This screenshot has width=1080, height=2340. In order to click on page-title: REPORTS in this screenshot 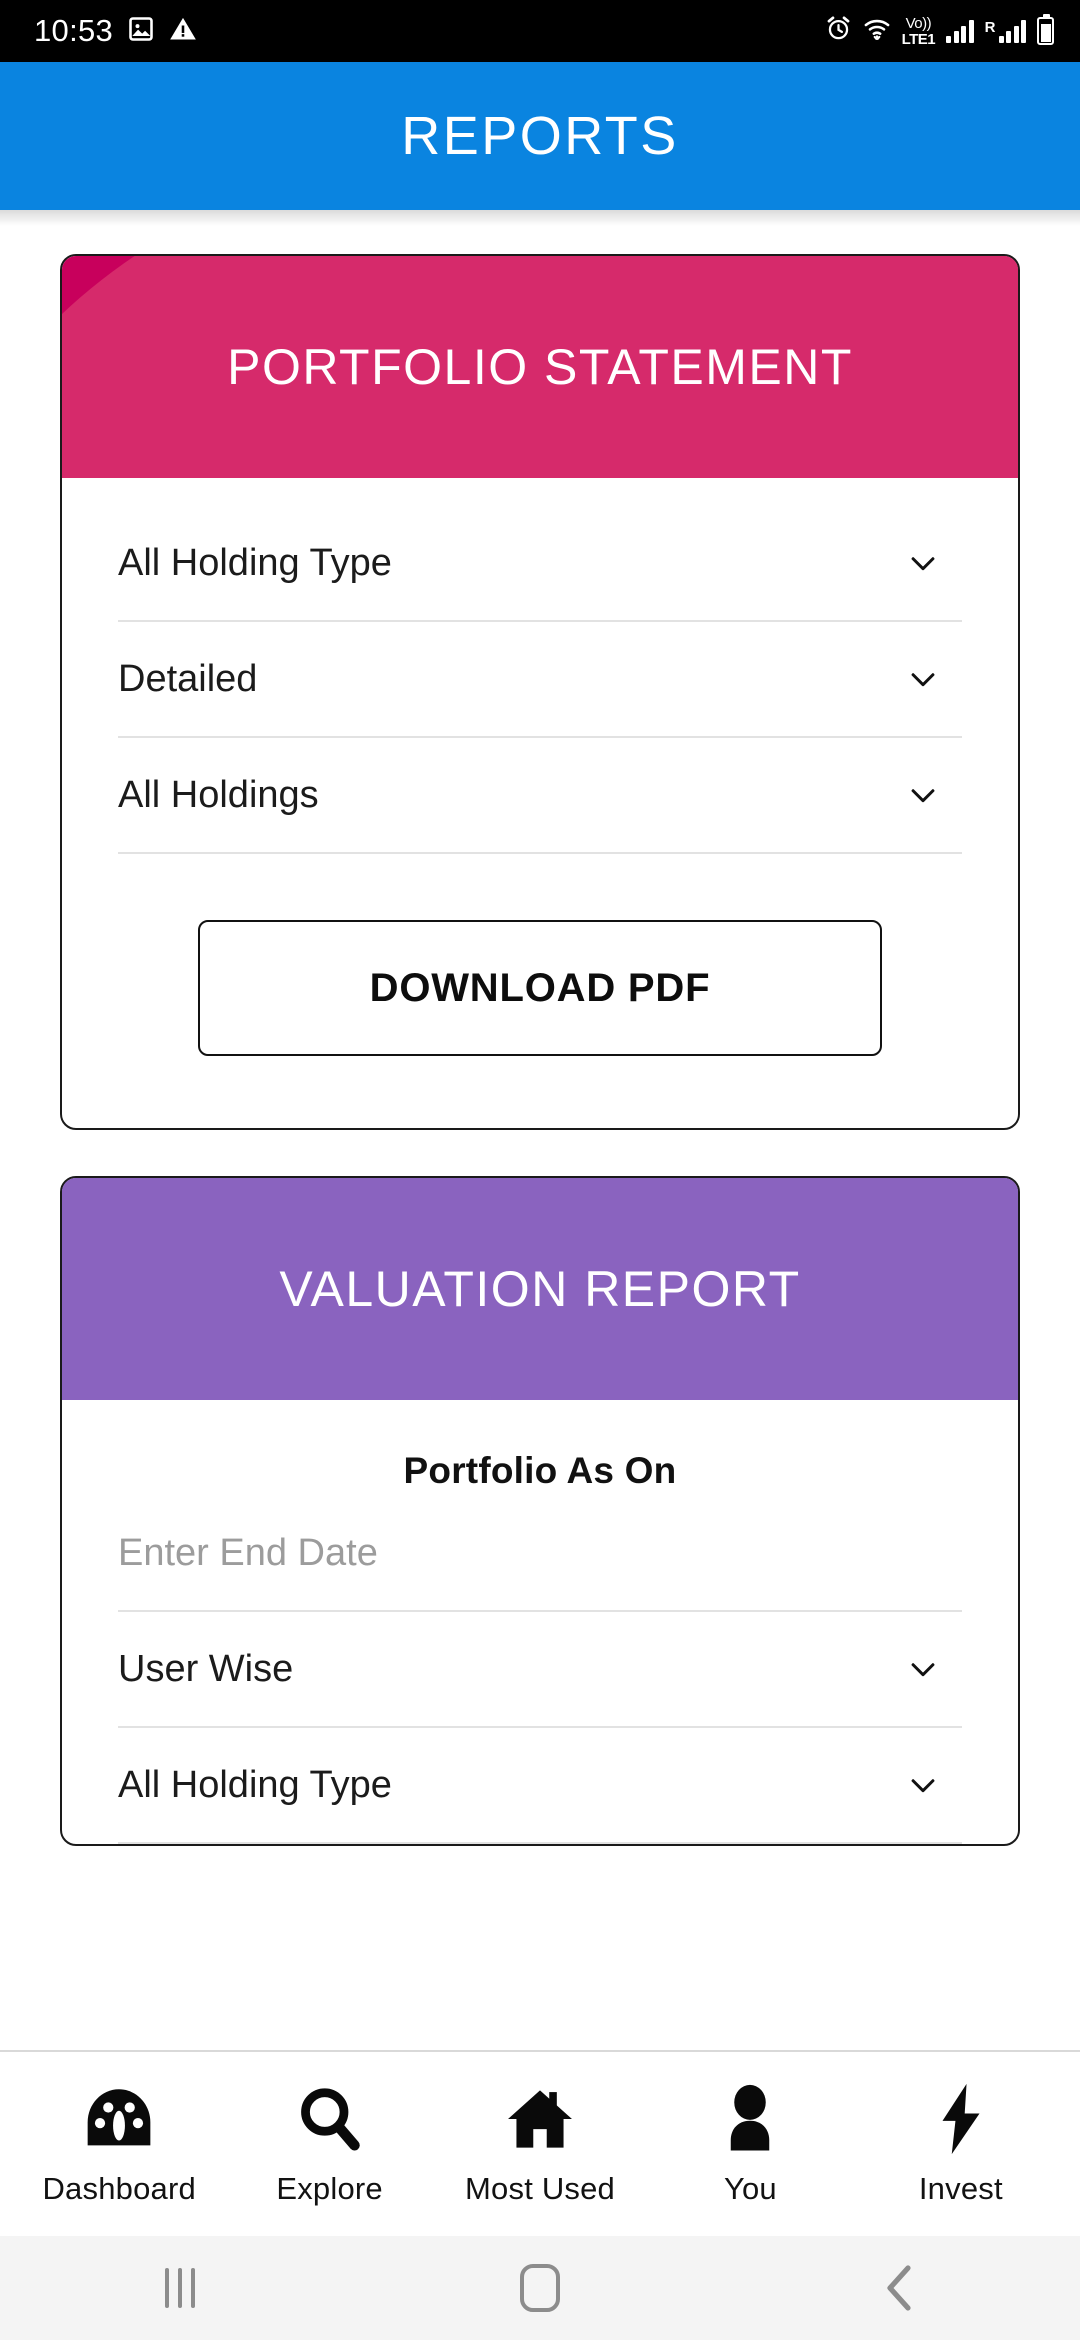, I will do `click(540, 136)`.